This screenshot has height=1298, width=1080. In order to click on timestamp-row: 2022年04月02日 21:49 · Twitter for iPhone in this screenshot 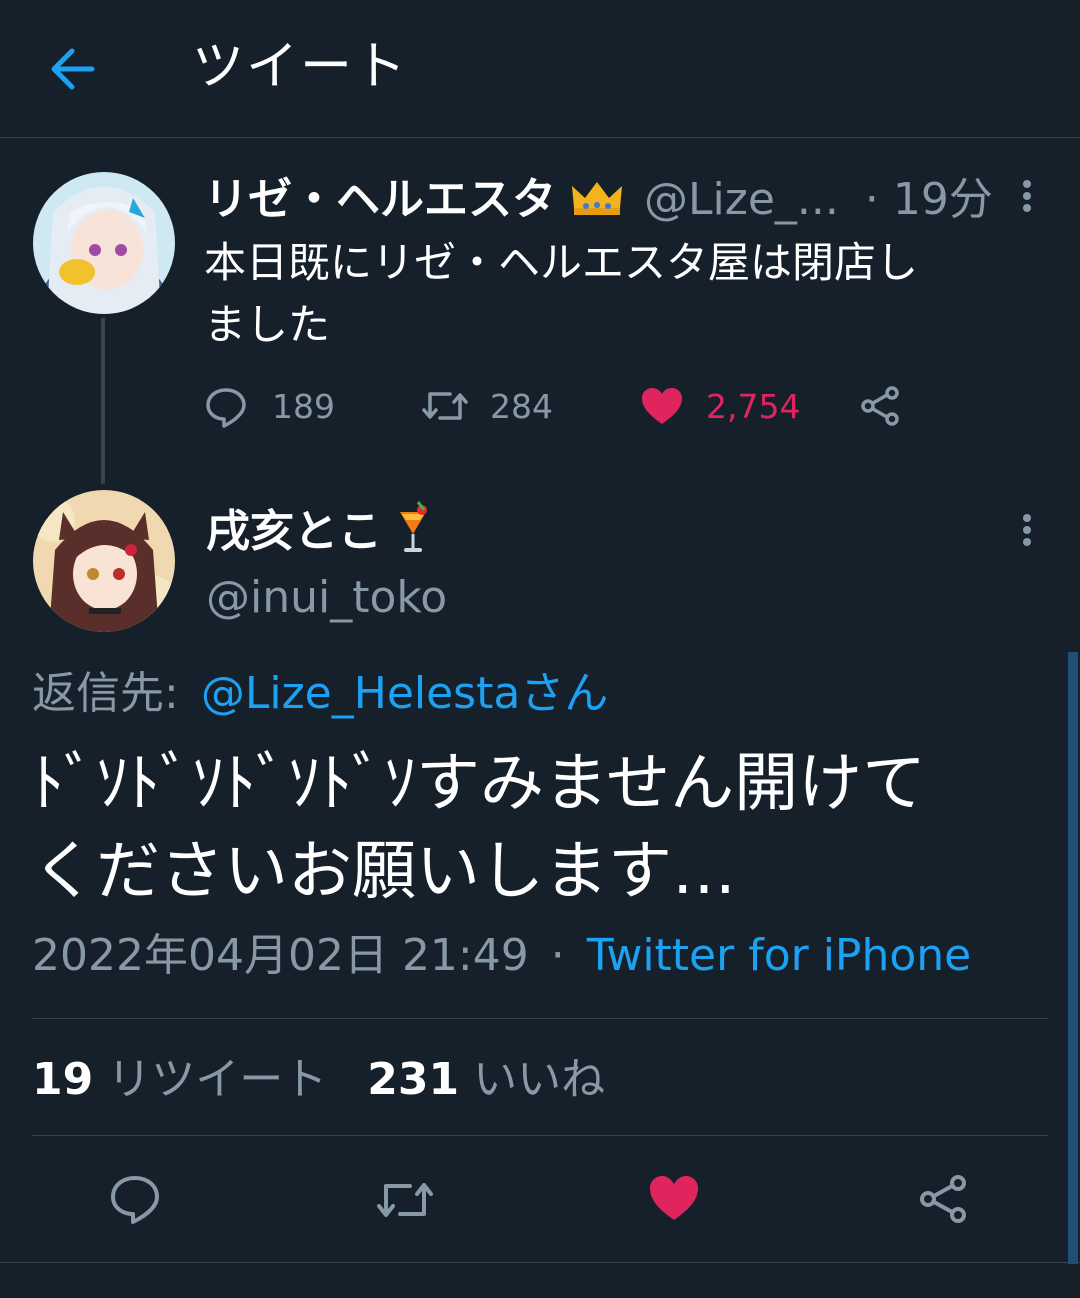, I will do `click(501, 956)`.